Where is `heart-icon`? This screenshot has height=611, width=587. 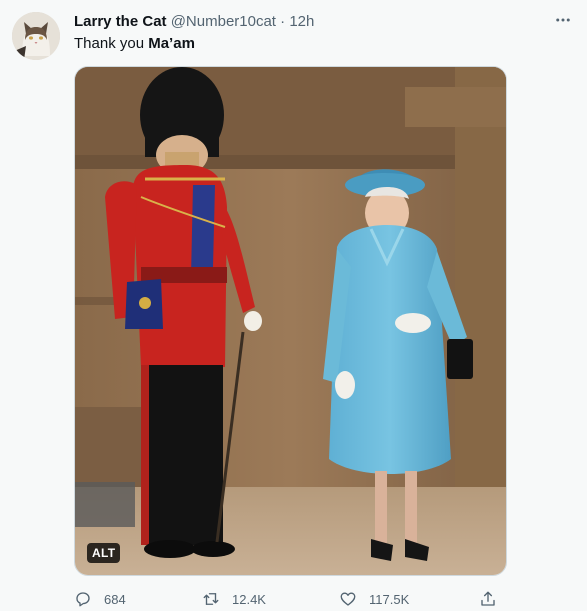 heart-icon is located at coordinates (348, 599).